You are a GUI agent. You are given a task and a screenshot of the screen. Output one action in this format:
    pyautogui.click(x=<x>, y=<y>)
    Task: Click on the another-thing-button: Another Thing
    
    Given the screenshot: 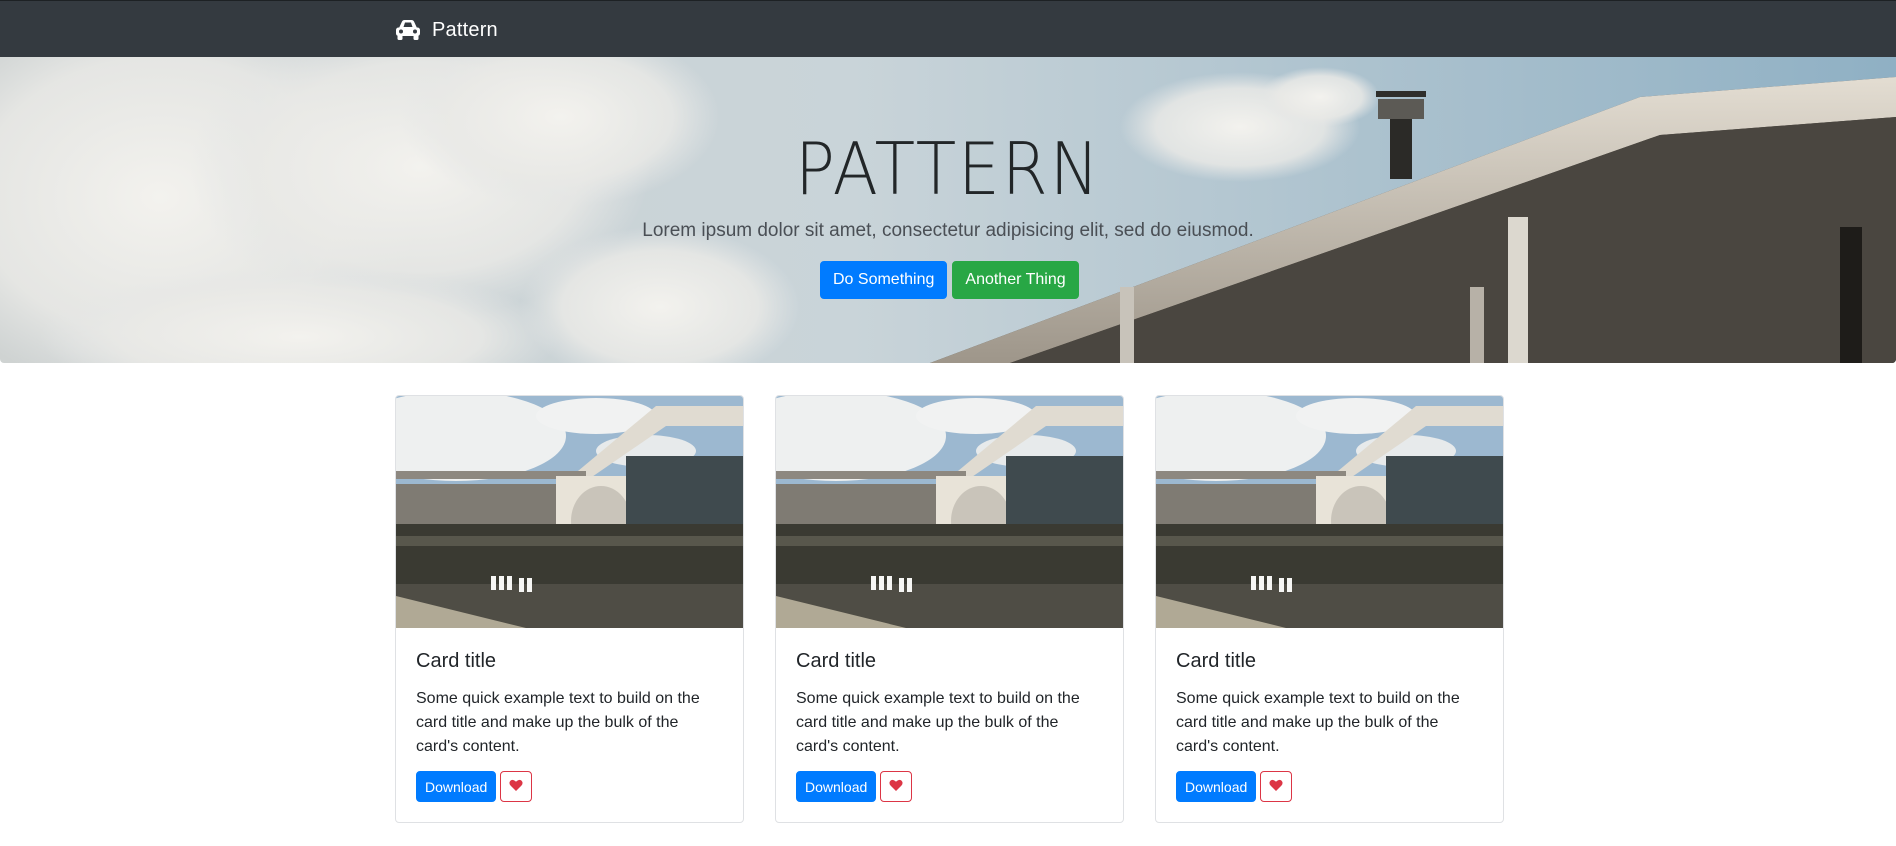 What is the action you would take?
    pyautogui.click(x=1015, y=280)
    